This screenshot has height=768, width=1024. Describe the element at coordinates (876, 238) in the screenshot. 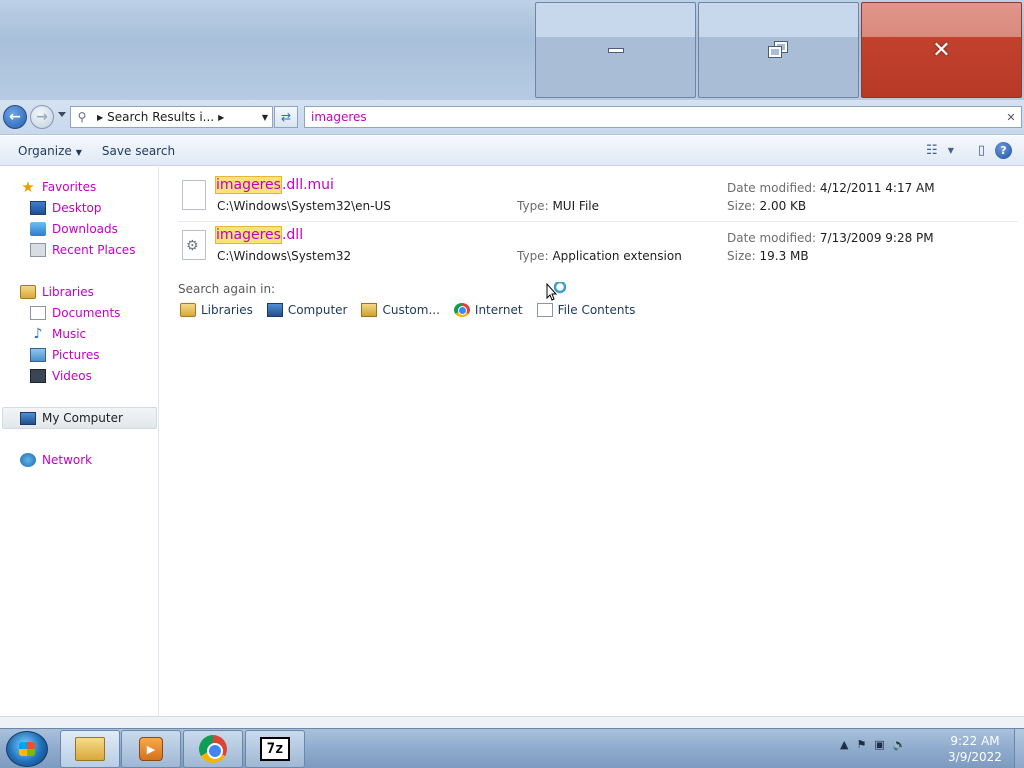

I see `date-value: 7/13/2009 9:28 PM` at that location.